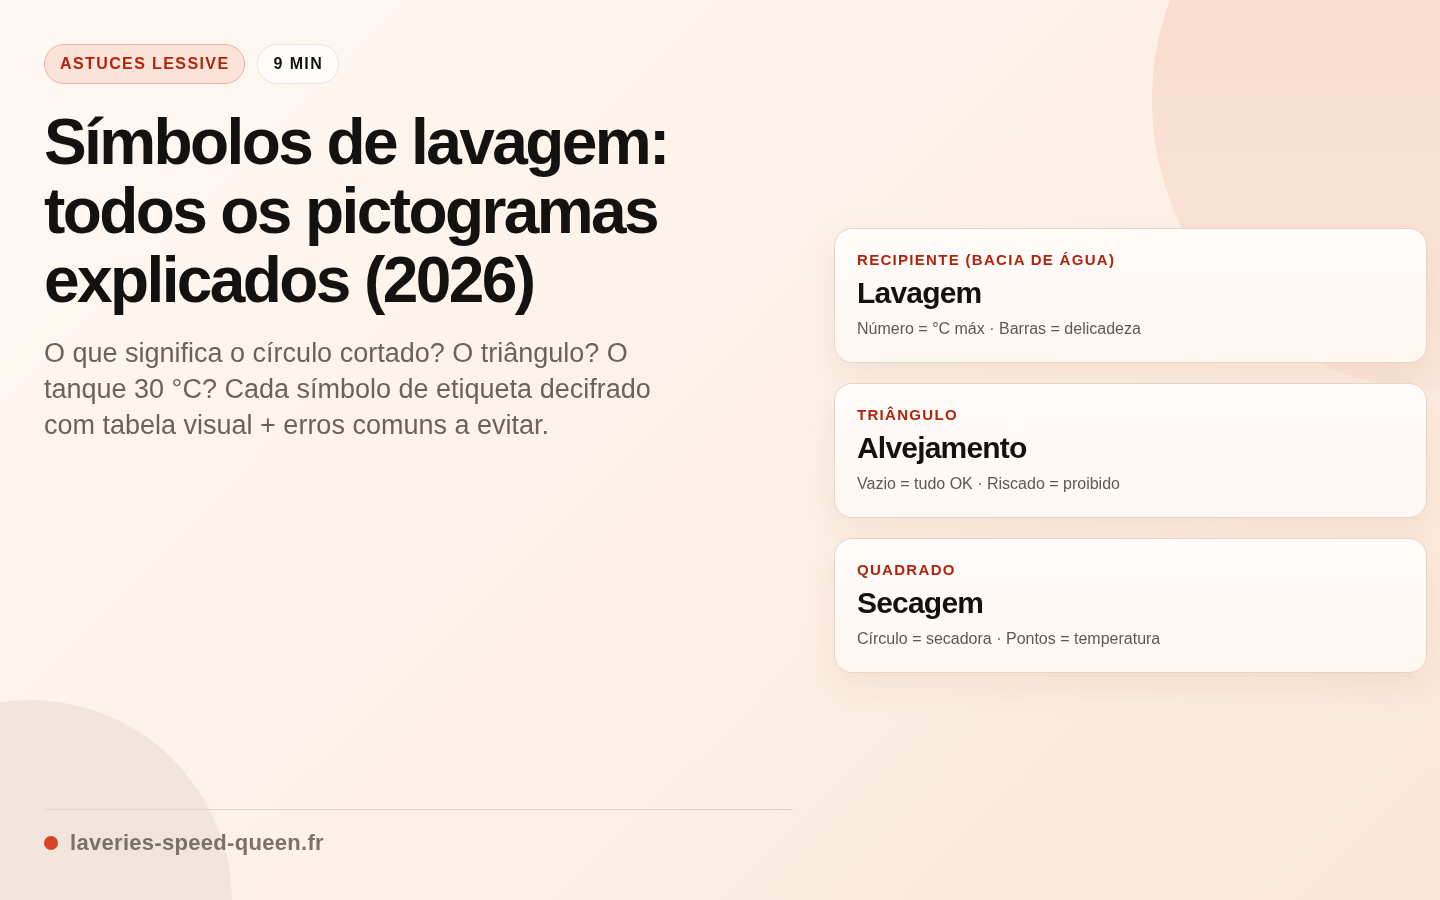 The image size is (1440, 900). What do you see at coordinates (989, 484) in the screenshot?
I see `card-description: Vazio = tudo OK · Riscado = proibido` at bounding box center [989, 484].